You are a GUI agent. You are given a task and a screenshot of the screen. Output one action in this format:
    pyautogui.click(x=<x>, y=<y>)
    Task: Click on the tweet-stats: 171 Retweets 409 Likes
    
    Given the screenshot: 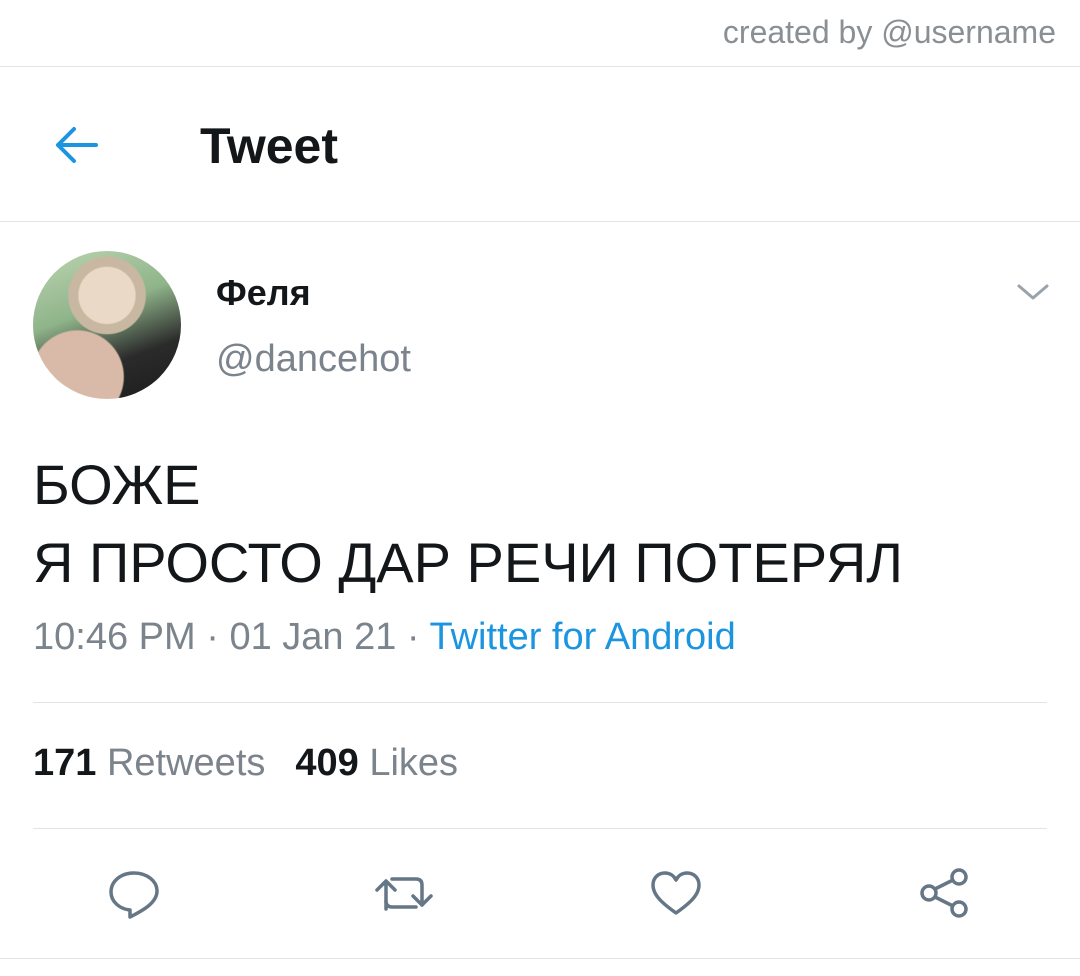 What is the action you would take?
    pyautogui.click(x=245, y=763)
    